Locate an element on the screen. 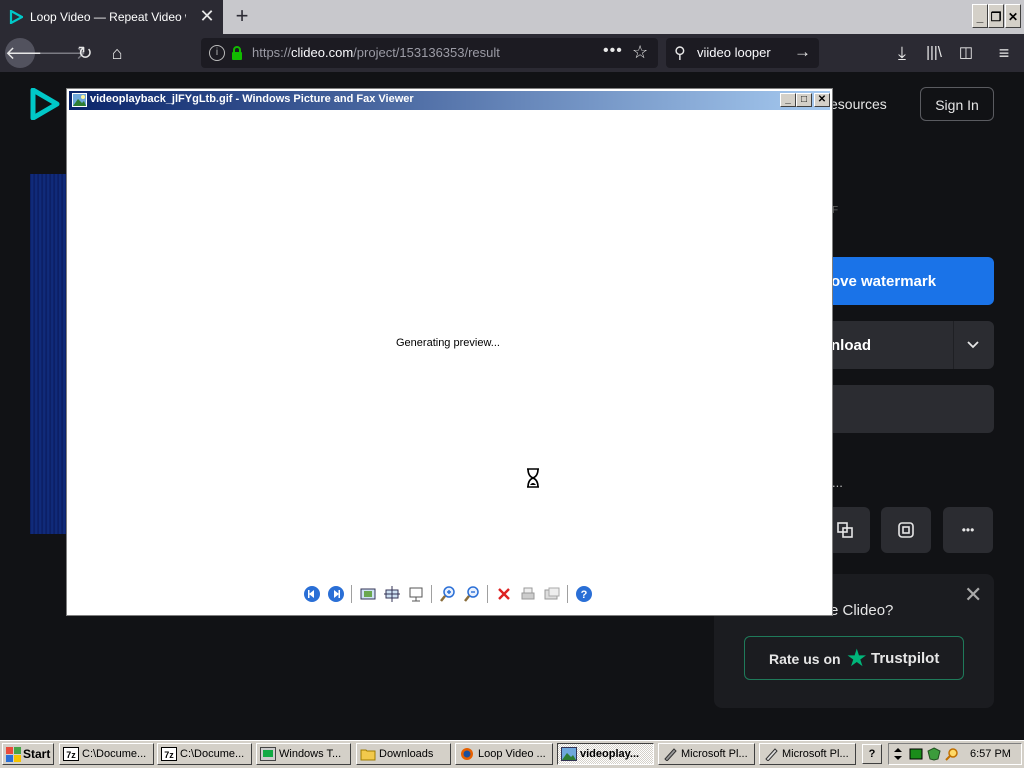 The image size is (1024, 768). download-divider is located at coordinates (953, 345).